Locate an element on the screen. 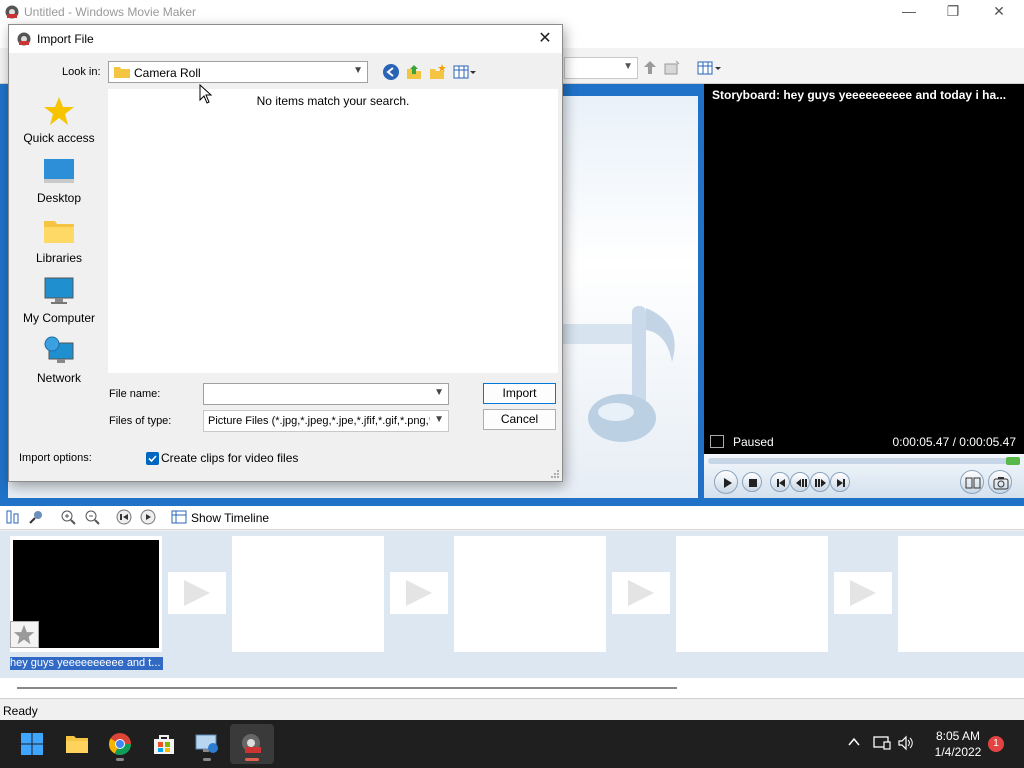 The width and height of the screenshot is (1024, 768). start-button is located at coordinates (32, 744).